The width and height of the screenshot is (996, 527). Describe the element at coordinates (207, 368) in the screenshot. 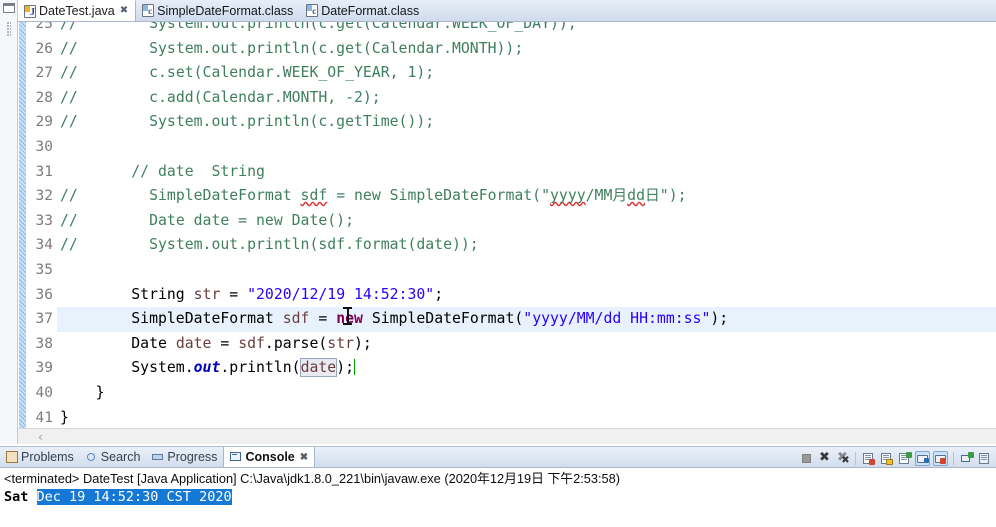

I see `code-token: out` at that location.